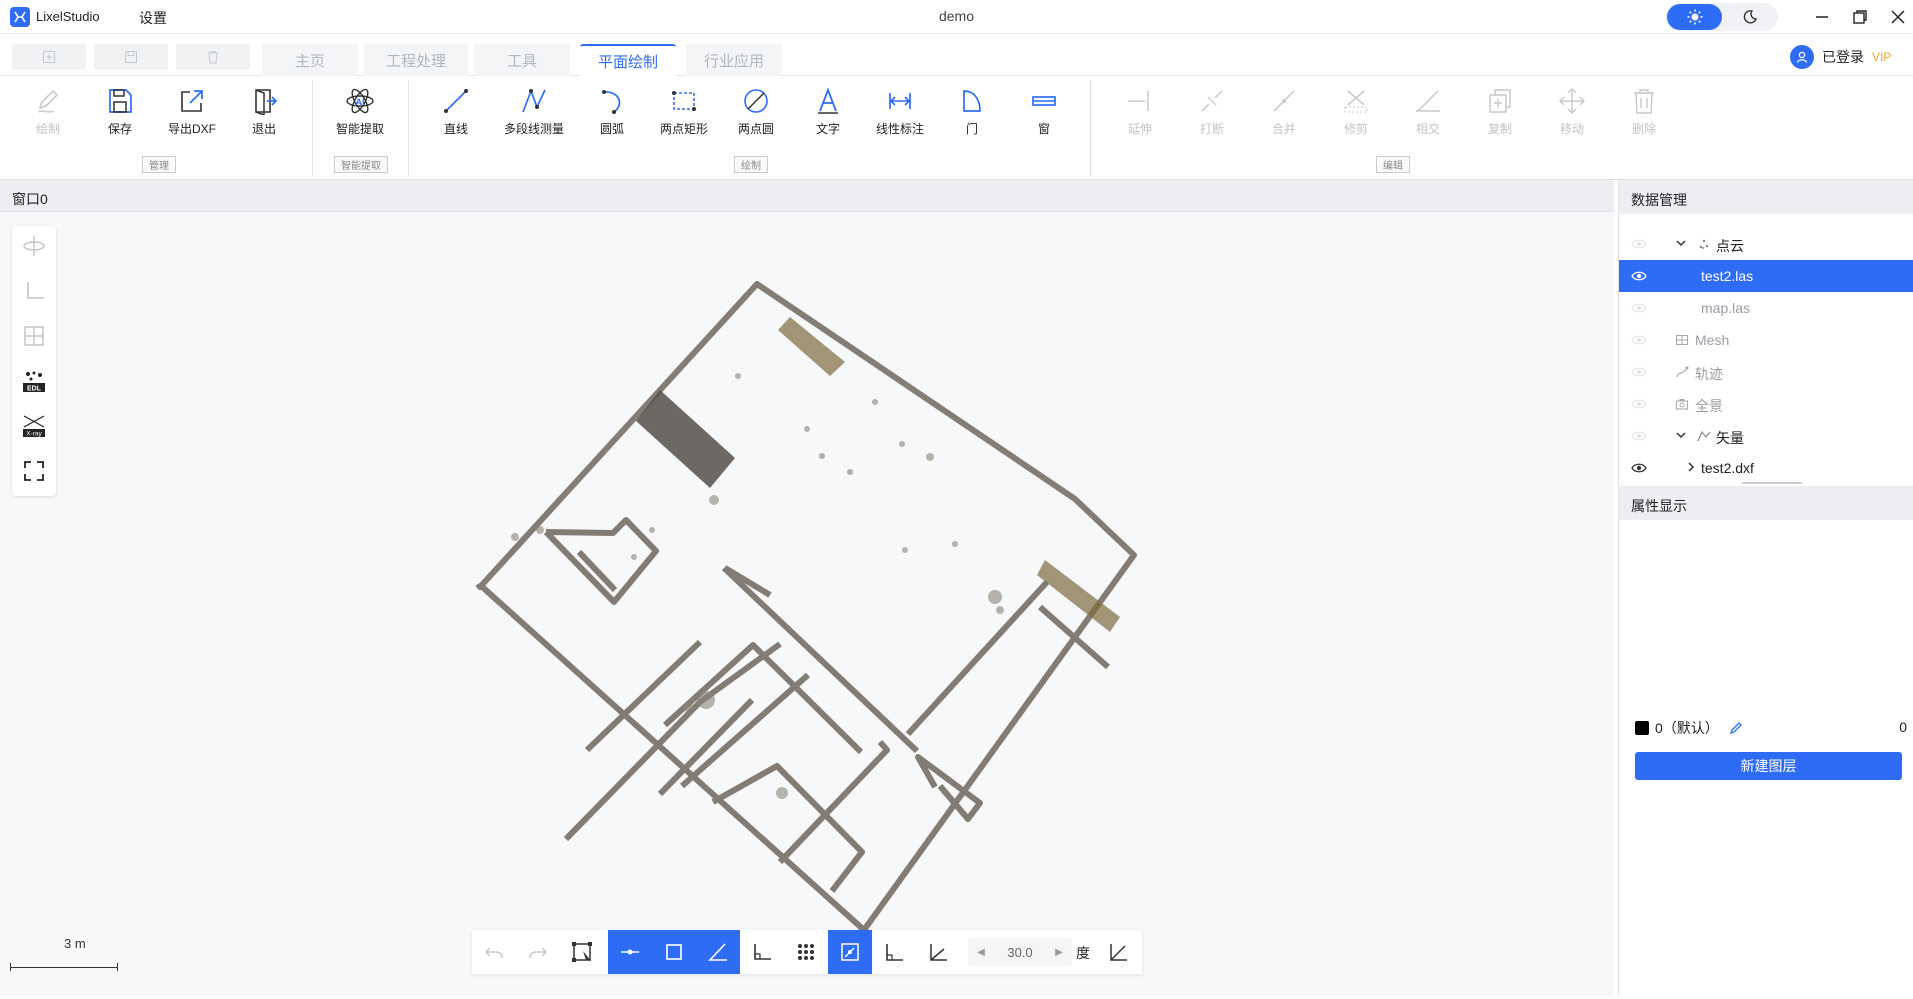  Describe the element at coordinates (34, 426) in the screenshot. I see `xray-button: X-ray` at that location.